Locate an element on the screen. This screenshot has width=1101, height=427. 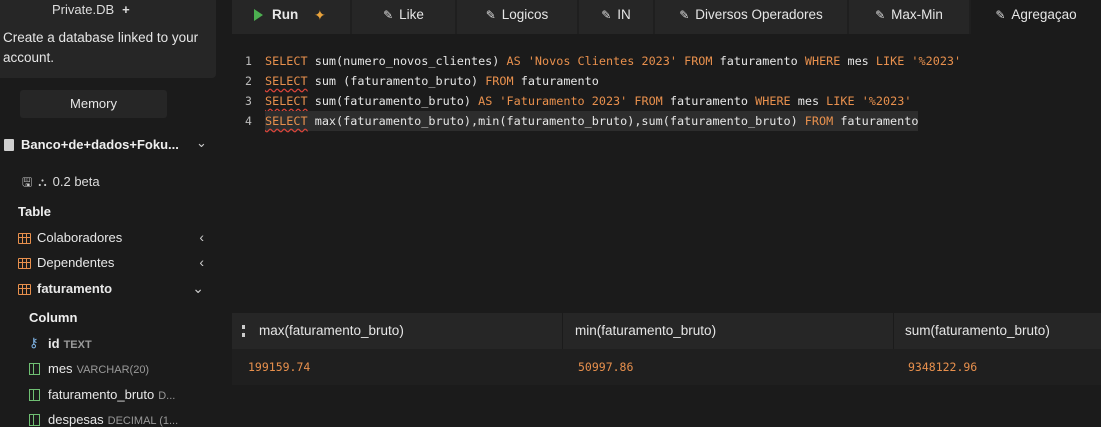
code-token: '%2023' is located at coordinates (886, 101).